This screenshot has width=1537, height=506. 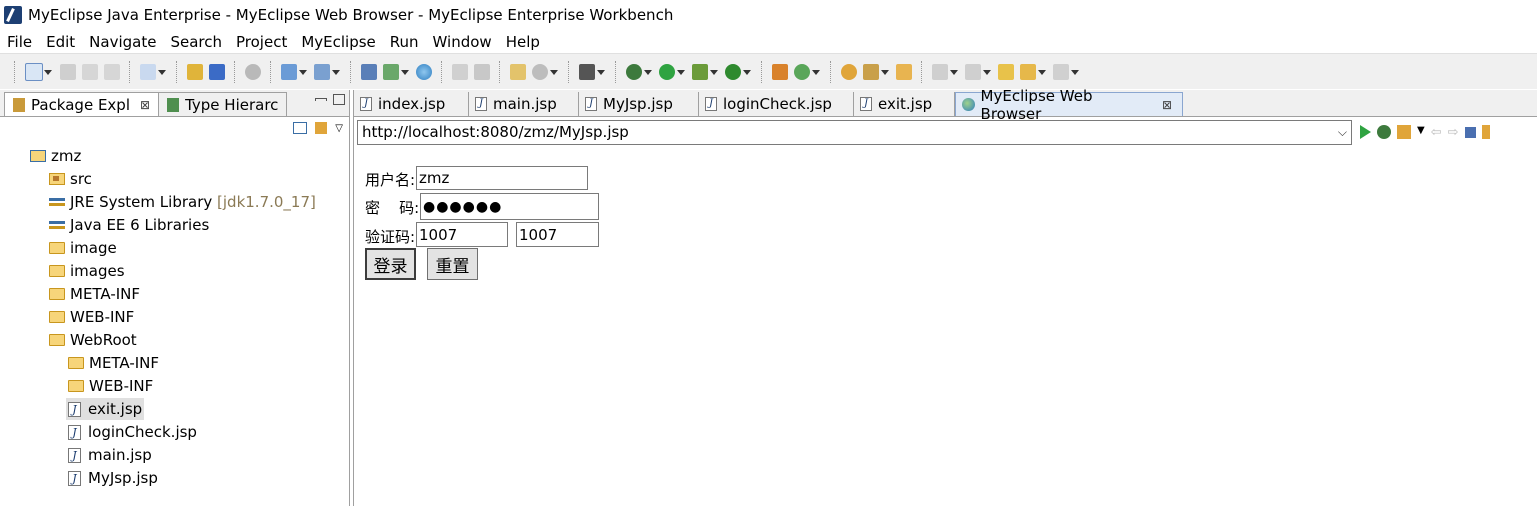 What do you see at coordinates (82, 104) in the screenshot?
I see `tab-package-explorer: Package Expl ⊠` at bounding box center [82, 104].